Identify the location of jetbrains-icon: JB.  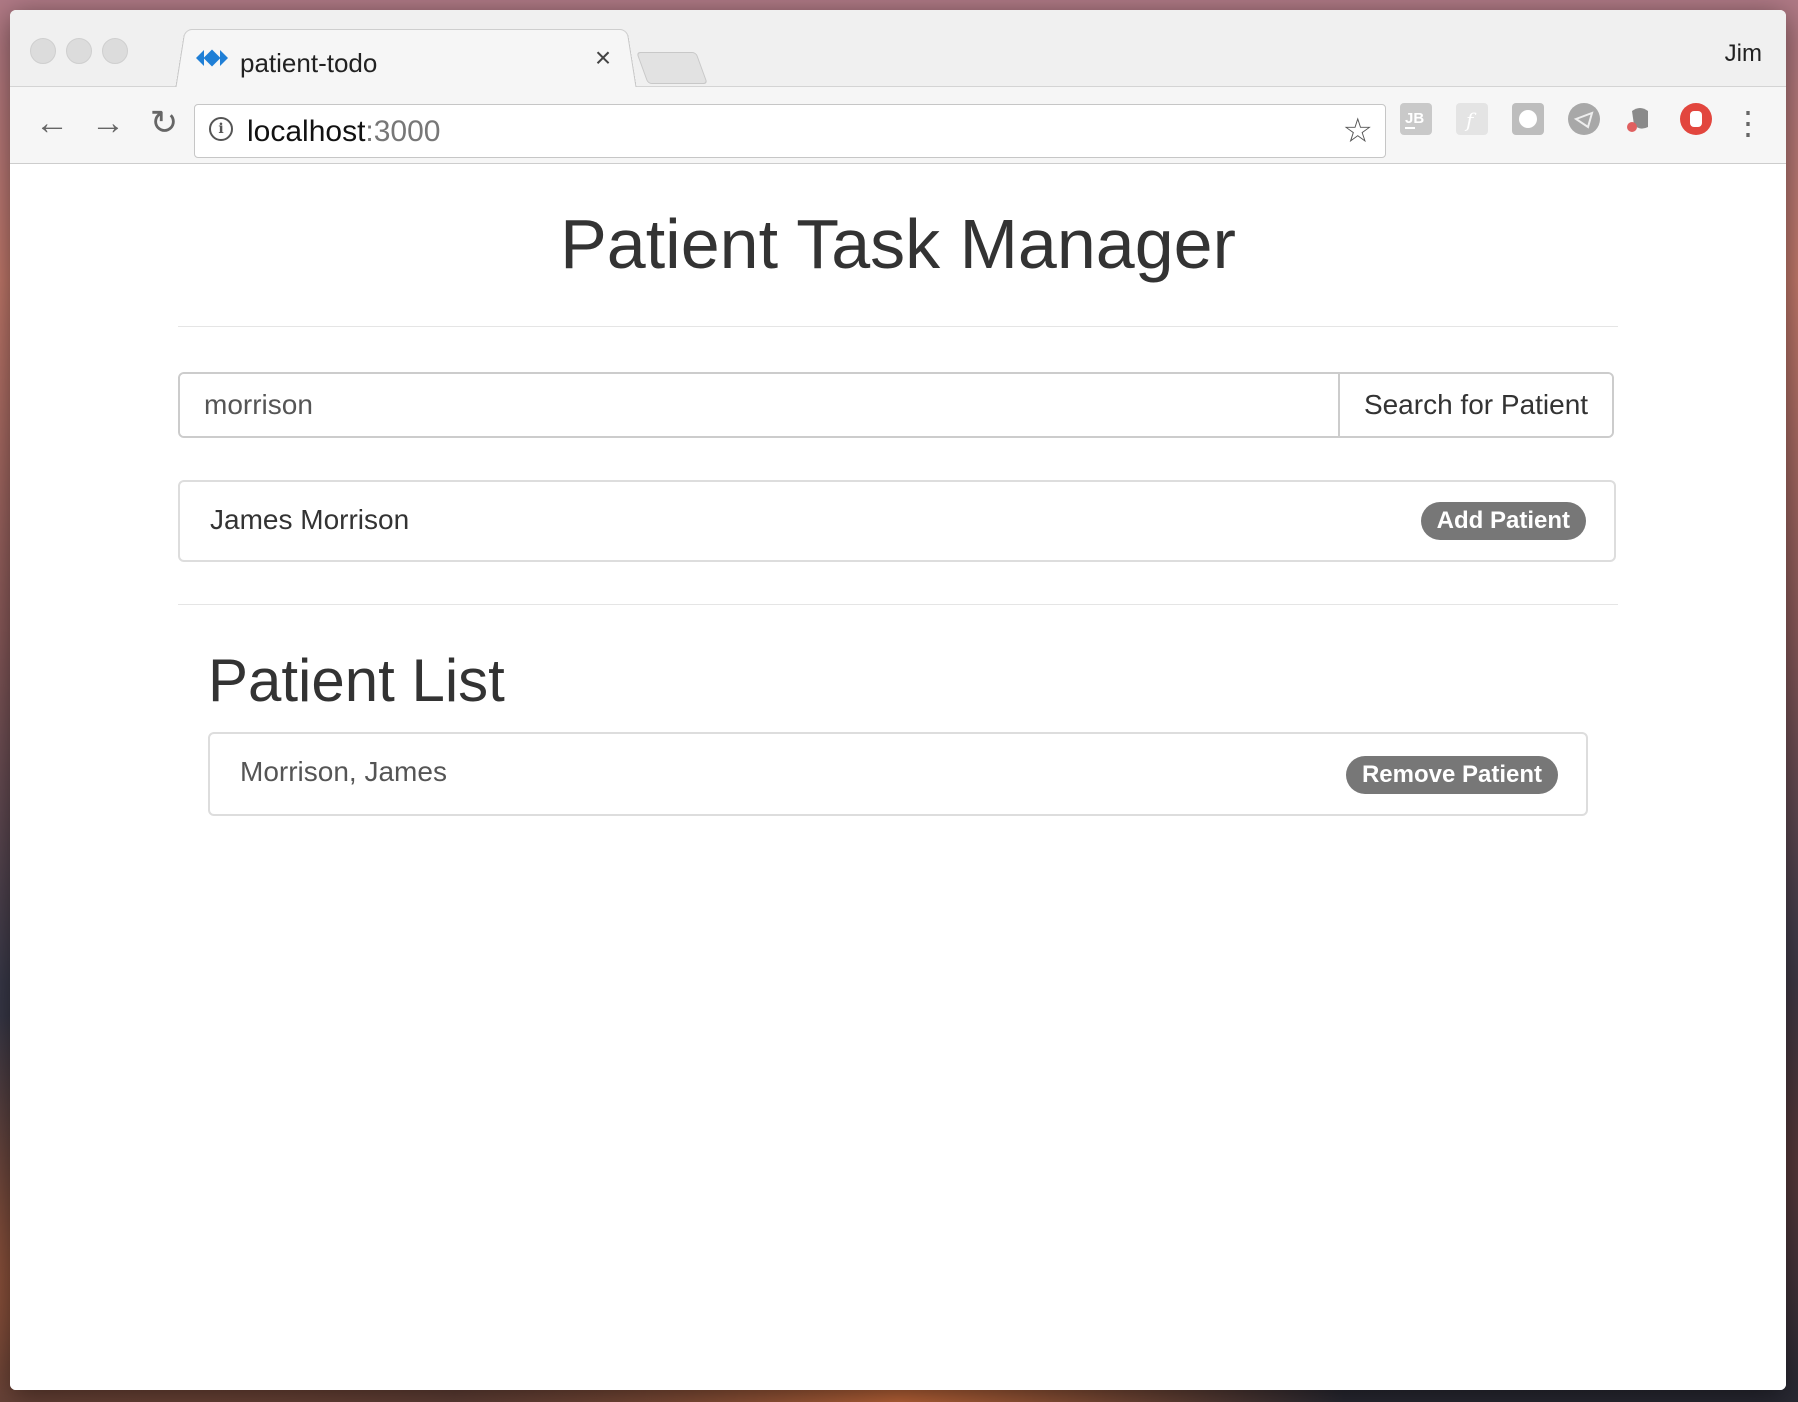
(1416, 119).